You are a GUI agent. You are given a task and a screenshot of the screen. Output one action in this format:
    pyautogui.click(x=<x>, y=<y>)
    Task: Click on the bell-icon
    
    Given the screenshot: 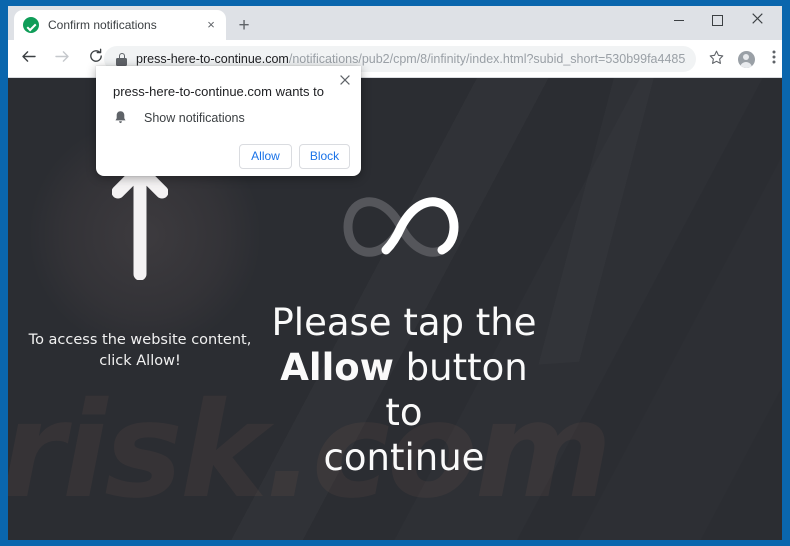 What is the action you would take?
    pyautogui.click(x=121, y=118)
    